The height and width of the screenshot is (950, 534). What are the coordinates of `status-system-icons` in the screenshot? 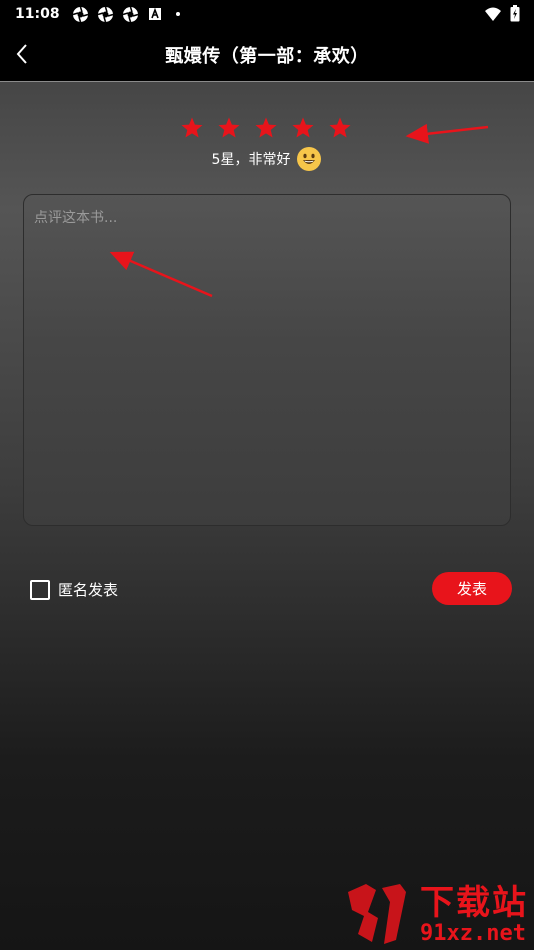 It's located at (502, 15).